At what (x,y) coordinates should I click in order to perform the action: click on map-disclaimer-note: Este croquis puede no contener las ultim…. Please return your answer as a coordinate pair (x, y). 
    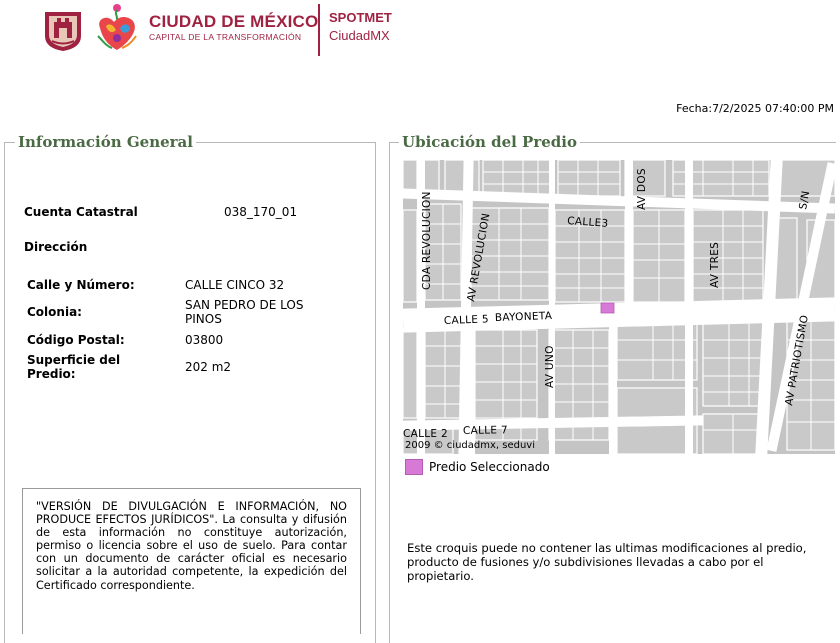
    Looking at the image, I should click on (607, 562).